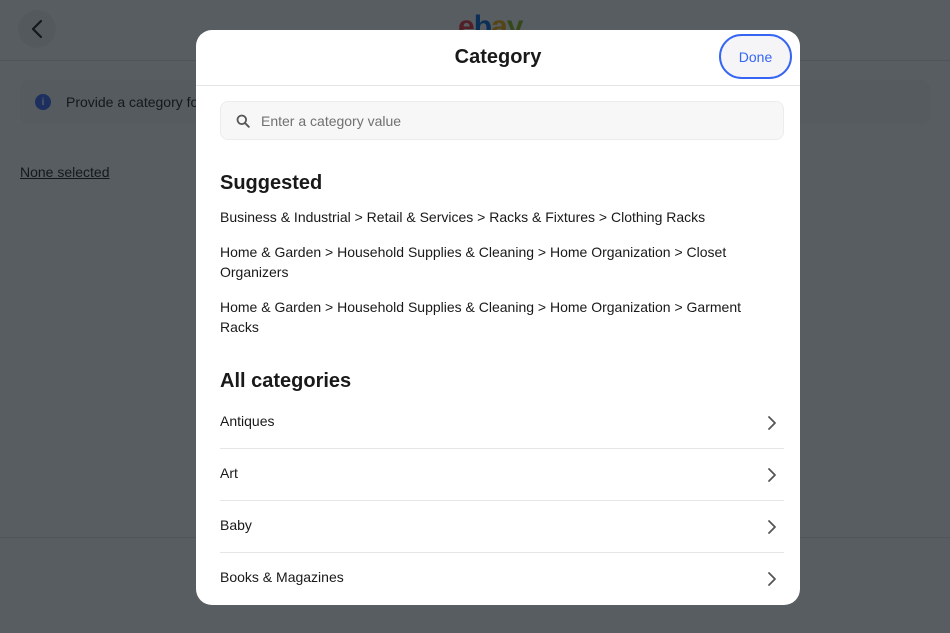 The height and width of the screenshot is (633, 950). I want to click on suggested-heading: Suggested, so click(271, 183).